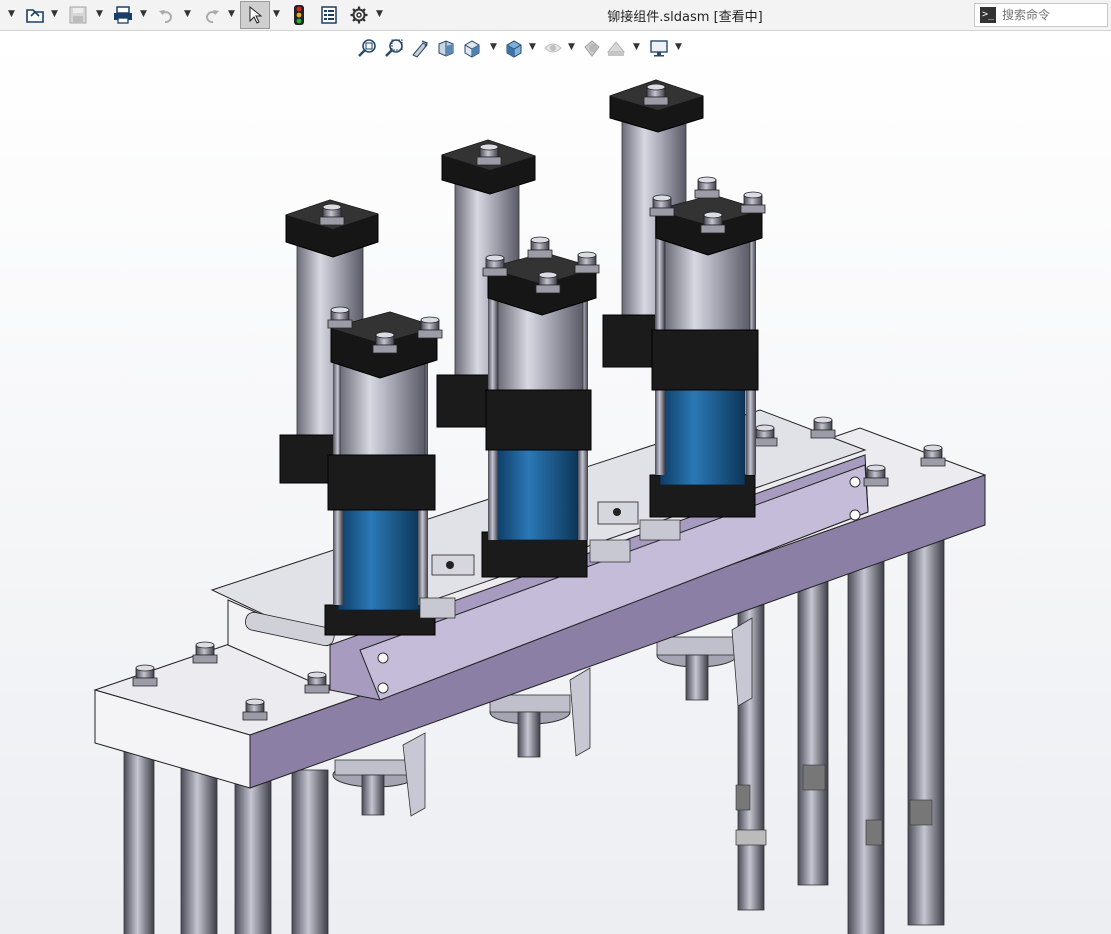  What do you see at coordinates (54, 14) in the screenshot?
I see `open-dropdown-icon: ▼` at bounding box center [54, 14].